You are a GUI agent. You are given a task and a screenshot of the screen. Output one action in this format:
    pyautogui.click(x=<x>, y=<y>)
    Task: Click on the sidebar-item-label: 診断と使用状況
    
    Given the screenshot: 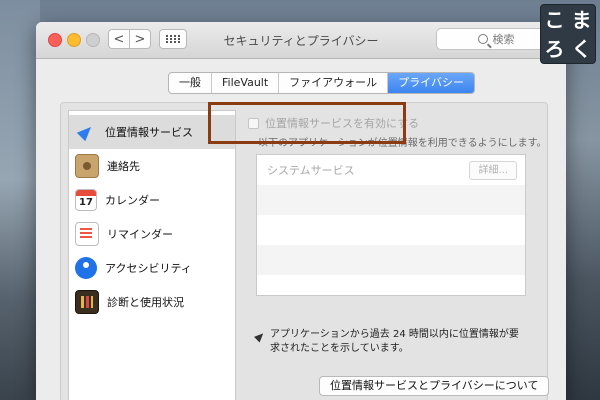 What is the action you would take?
    pyautogui.click(x=145, y=302)
    